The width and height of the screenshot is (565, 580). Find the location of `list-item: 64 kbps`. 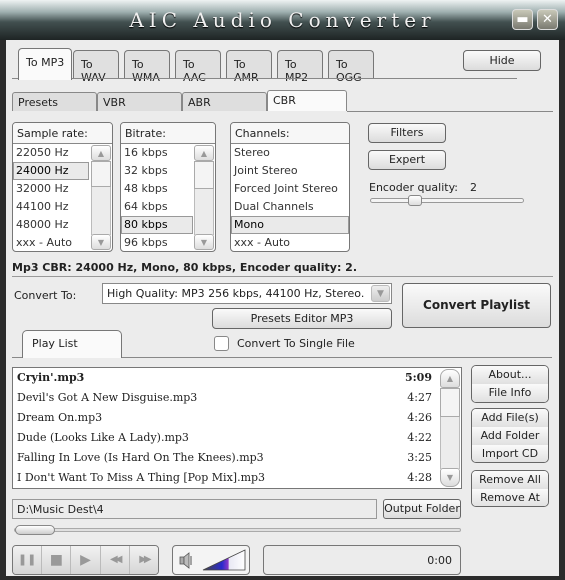

list-item: 64 kbps is located at coordinates (157, 207).